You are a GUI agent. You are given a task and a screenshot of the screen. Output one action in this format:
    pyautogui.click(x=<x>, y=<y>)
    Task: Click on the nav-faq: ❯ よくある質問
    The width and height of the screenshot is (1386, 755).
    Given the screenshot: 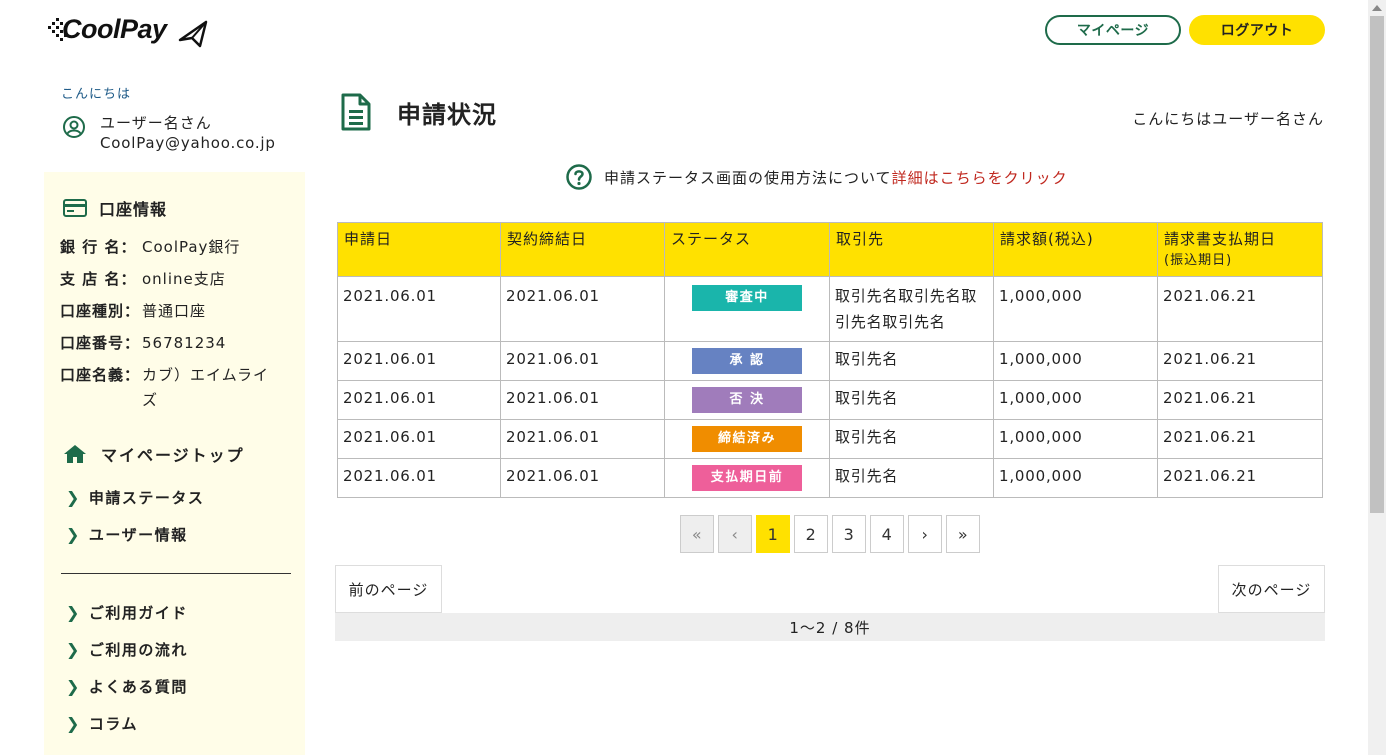 What is the action you would take?
    pyautogui.click(x=127, y=686)
    